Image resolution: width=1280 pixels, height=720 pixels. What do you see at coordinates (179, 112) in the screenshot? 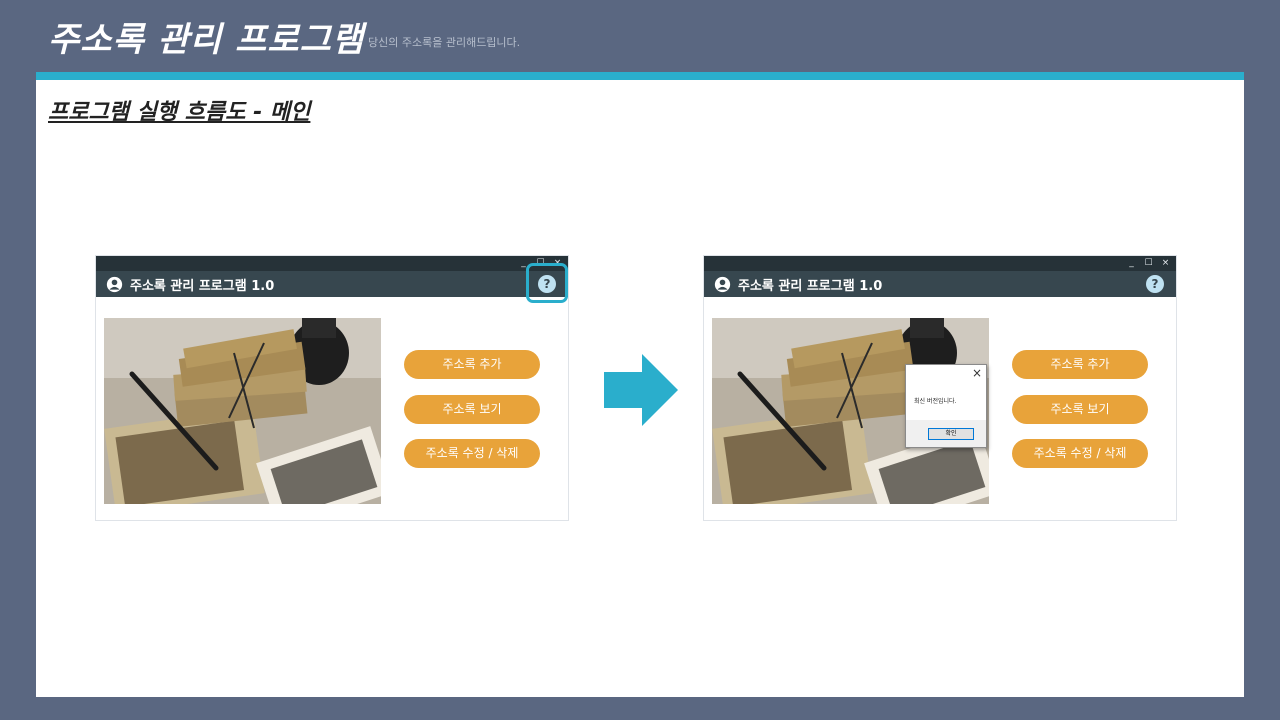
I see `section-heading: 프로그램 실행 흐름도 - 메인` at bounding box center [179, 112].